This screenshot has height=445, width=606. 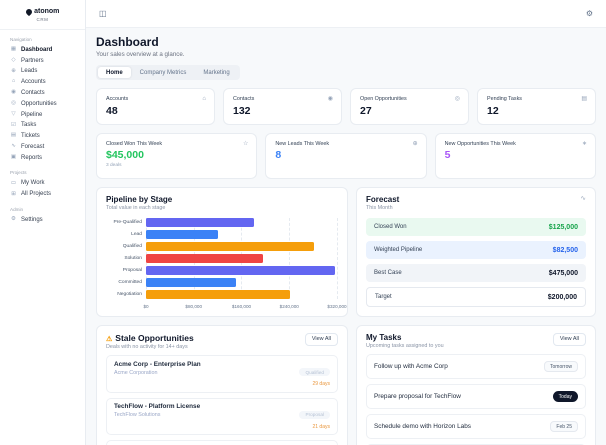 What do you see at coordinates (321, 426) in the screenshot?
I see `stale-age: 21 days` at bounding box center [321, 426].